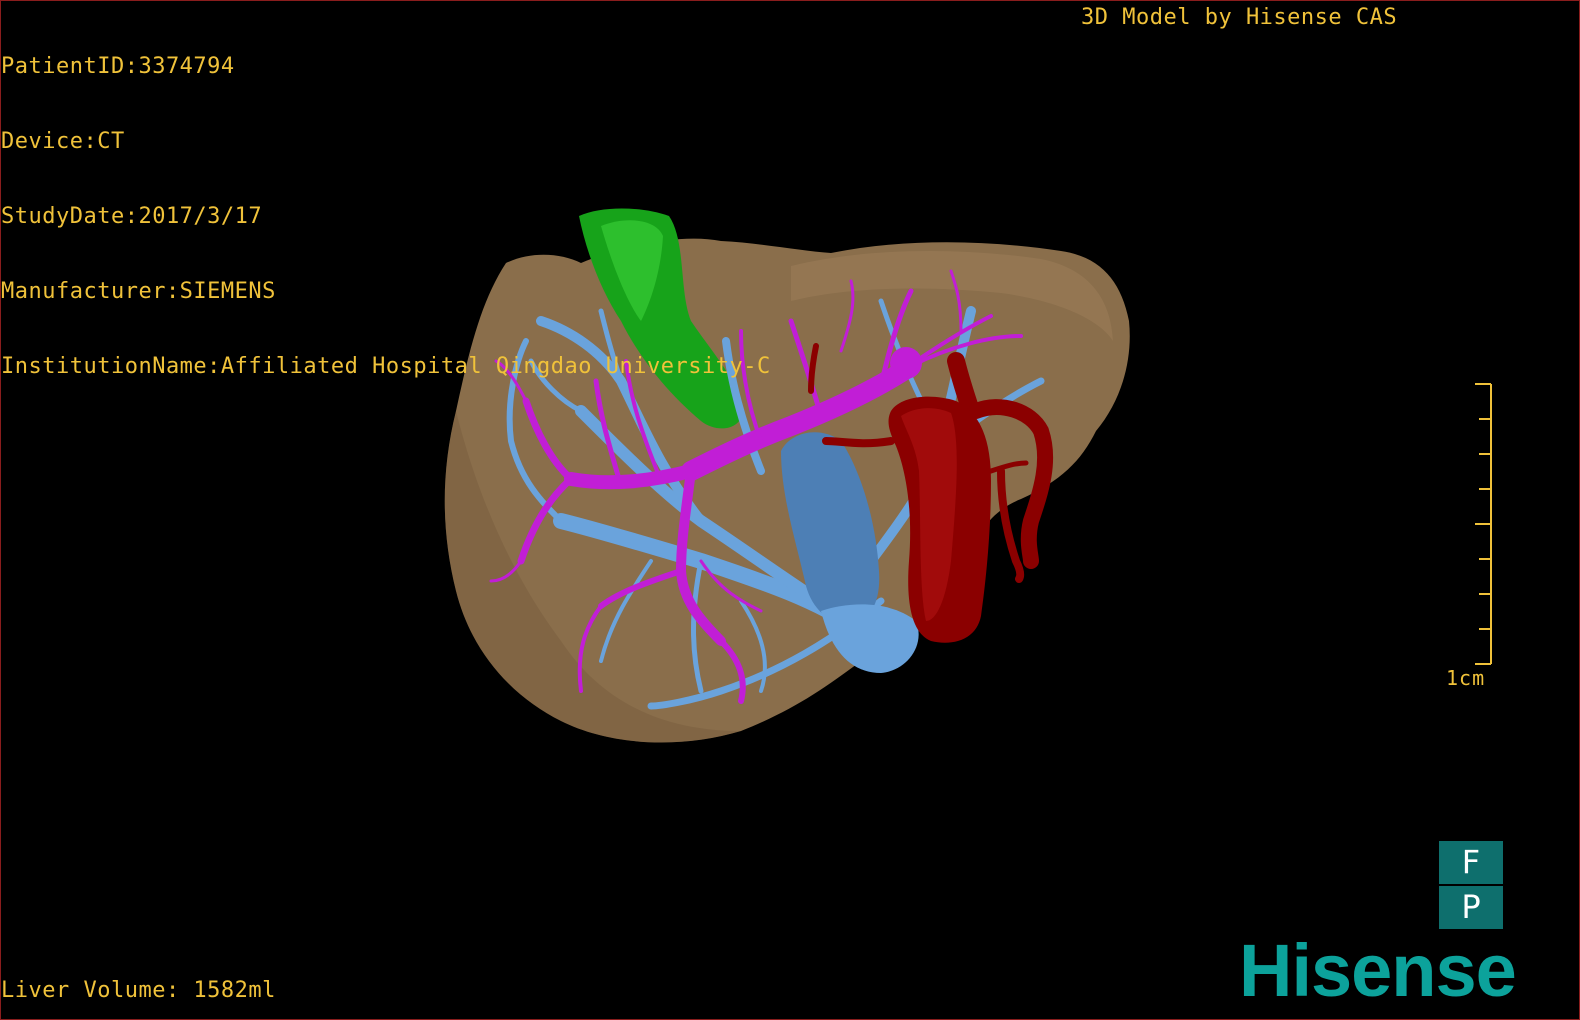 The image size is (1580, 1020). What do you see at coordinates (1239, 17) in the screenshot?
I see `model-caption: 3D Model by Hisense CAS` at bounding box center [1239, 17].